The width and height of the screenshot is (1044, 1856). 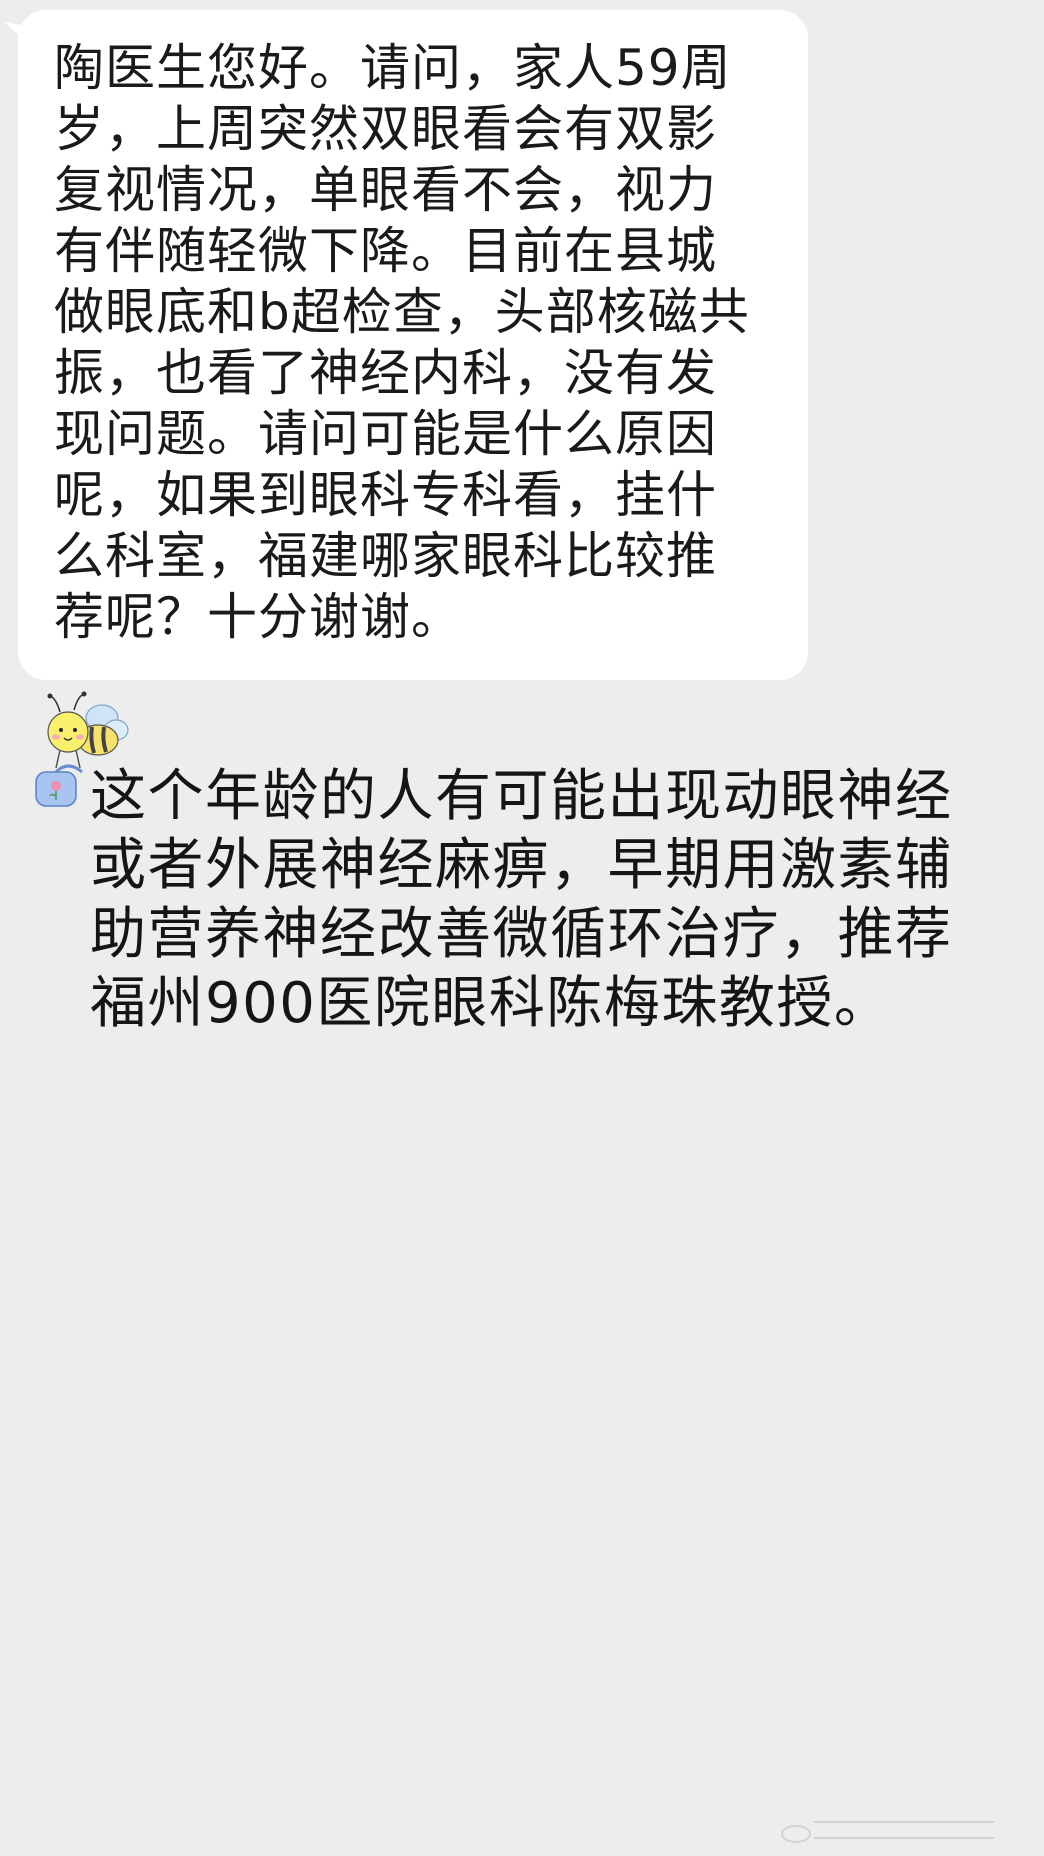 I want to click on reply-line: 这个年龄的人有可能出现动眼神经, so click(x=521, y=796).